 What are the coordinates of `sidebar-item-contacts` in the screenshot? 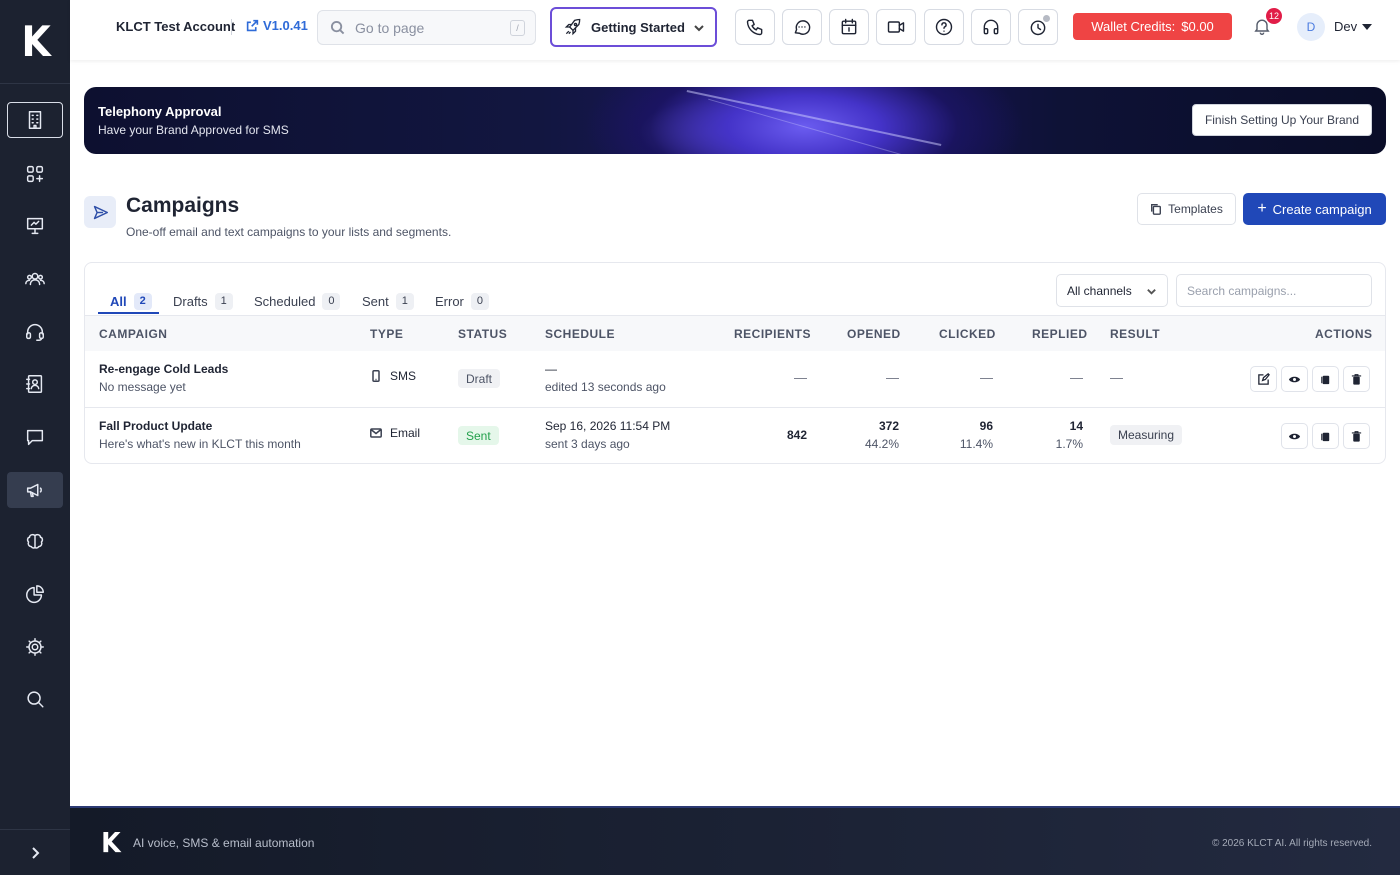 It's located at (35, 279).